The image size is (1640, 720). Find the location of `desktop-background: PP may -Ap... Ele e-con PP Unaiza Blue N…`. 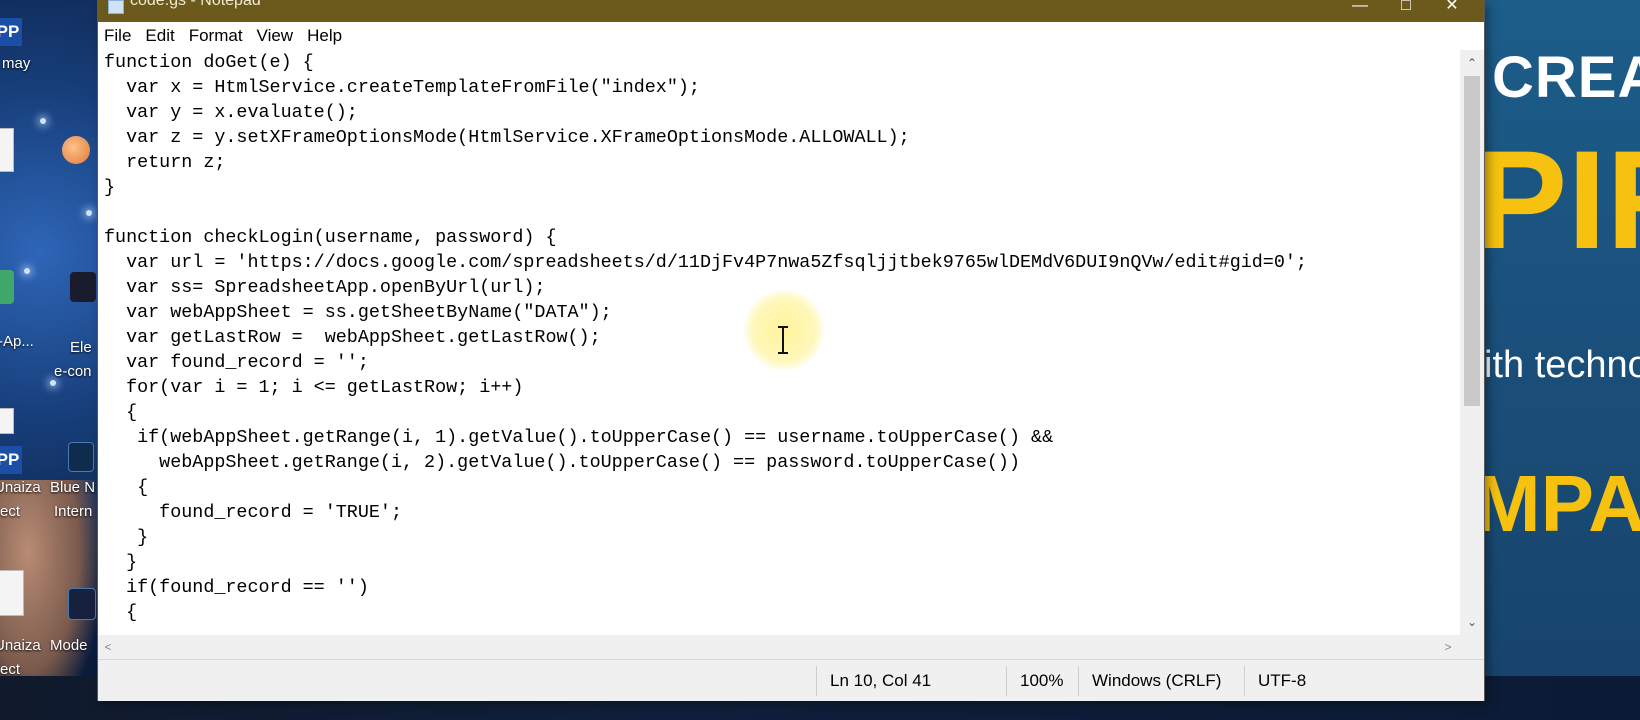

desktop-background: PP may -Ap... Ele e-con PP Unaiza Blue N… is located at coordinates (49, 360).